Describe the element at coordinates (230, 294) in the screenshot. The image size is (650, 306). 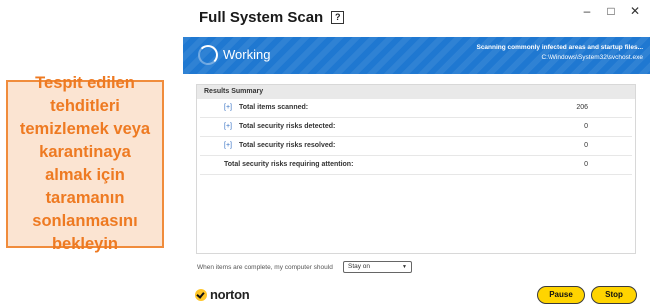
I see `brand-name: norton` at that location.